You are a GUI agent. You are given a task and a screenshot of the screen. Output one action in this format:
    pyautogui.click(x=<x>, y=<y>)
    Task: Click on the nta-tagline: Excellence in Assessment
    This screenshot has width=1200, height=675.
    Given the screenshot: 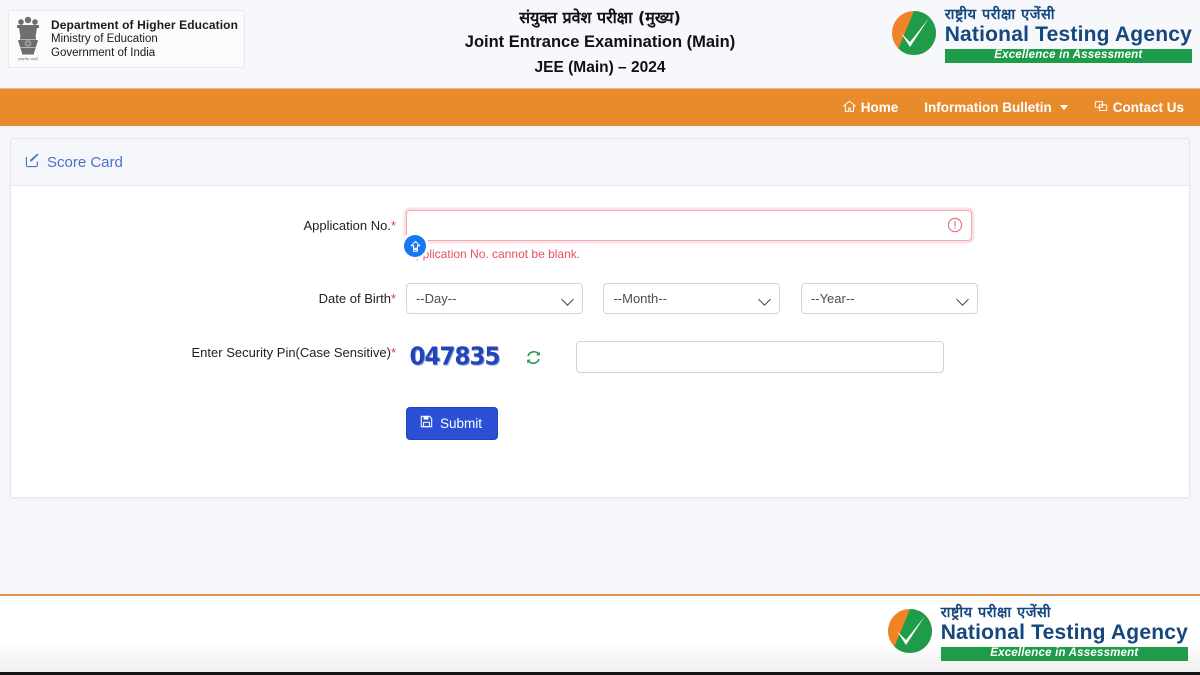 What is the action you would take?
    pyautogui.click(x=1068, y=56)
    